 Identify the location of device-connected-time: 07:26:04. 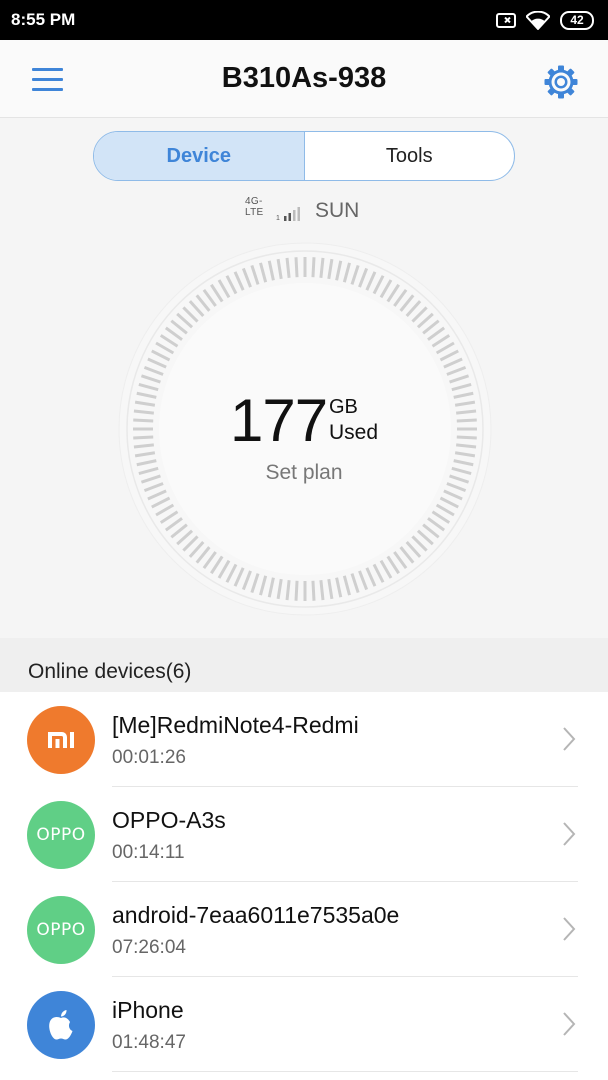
(149, 947).